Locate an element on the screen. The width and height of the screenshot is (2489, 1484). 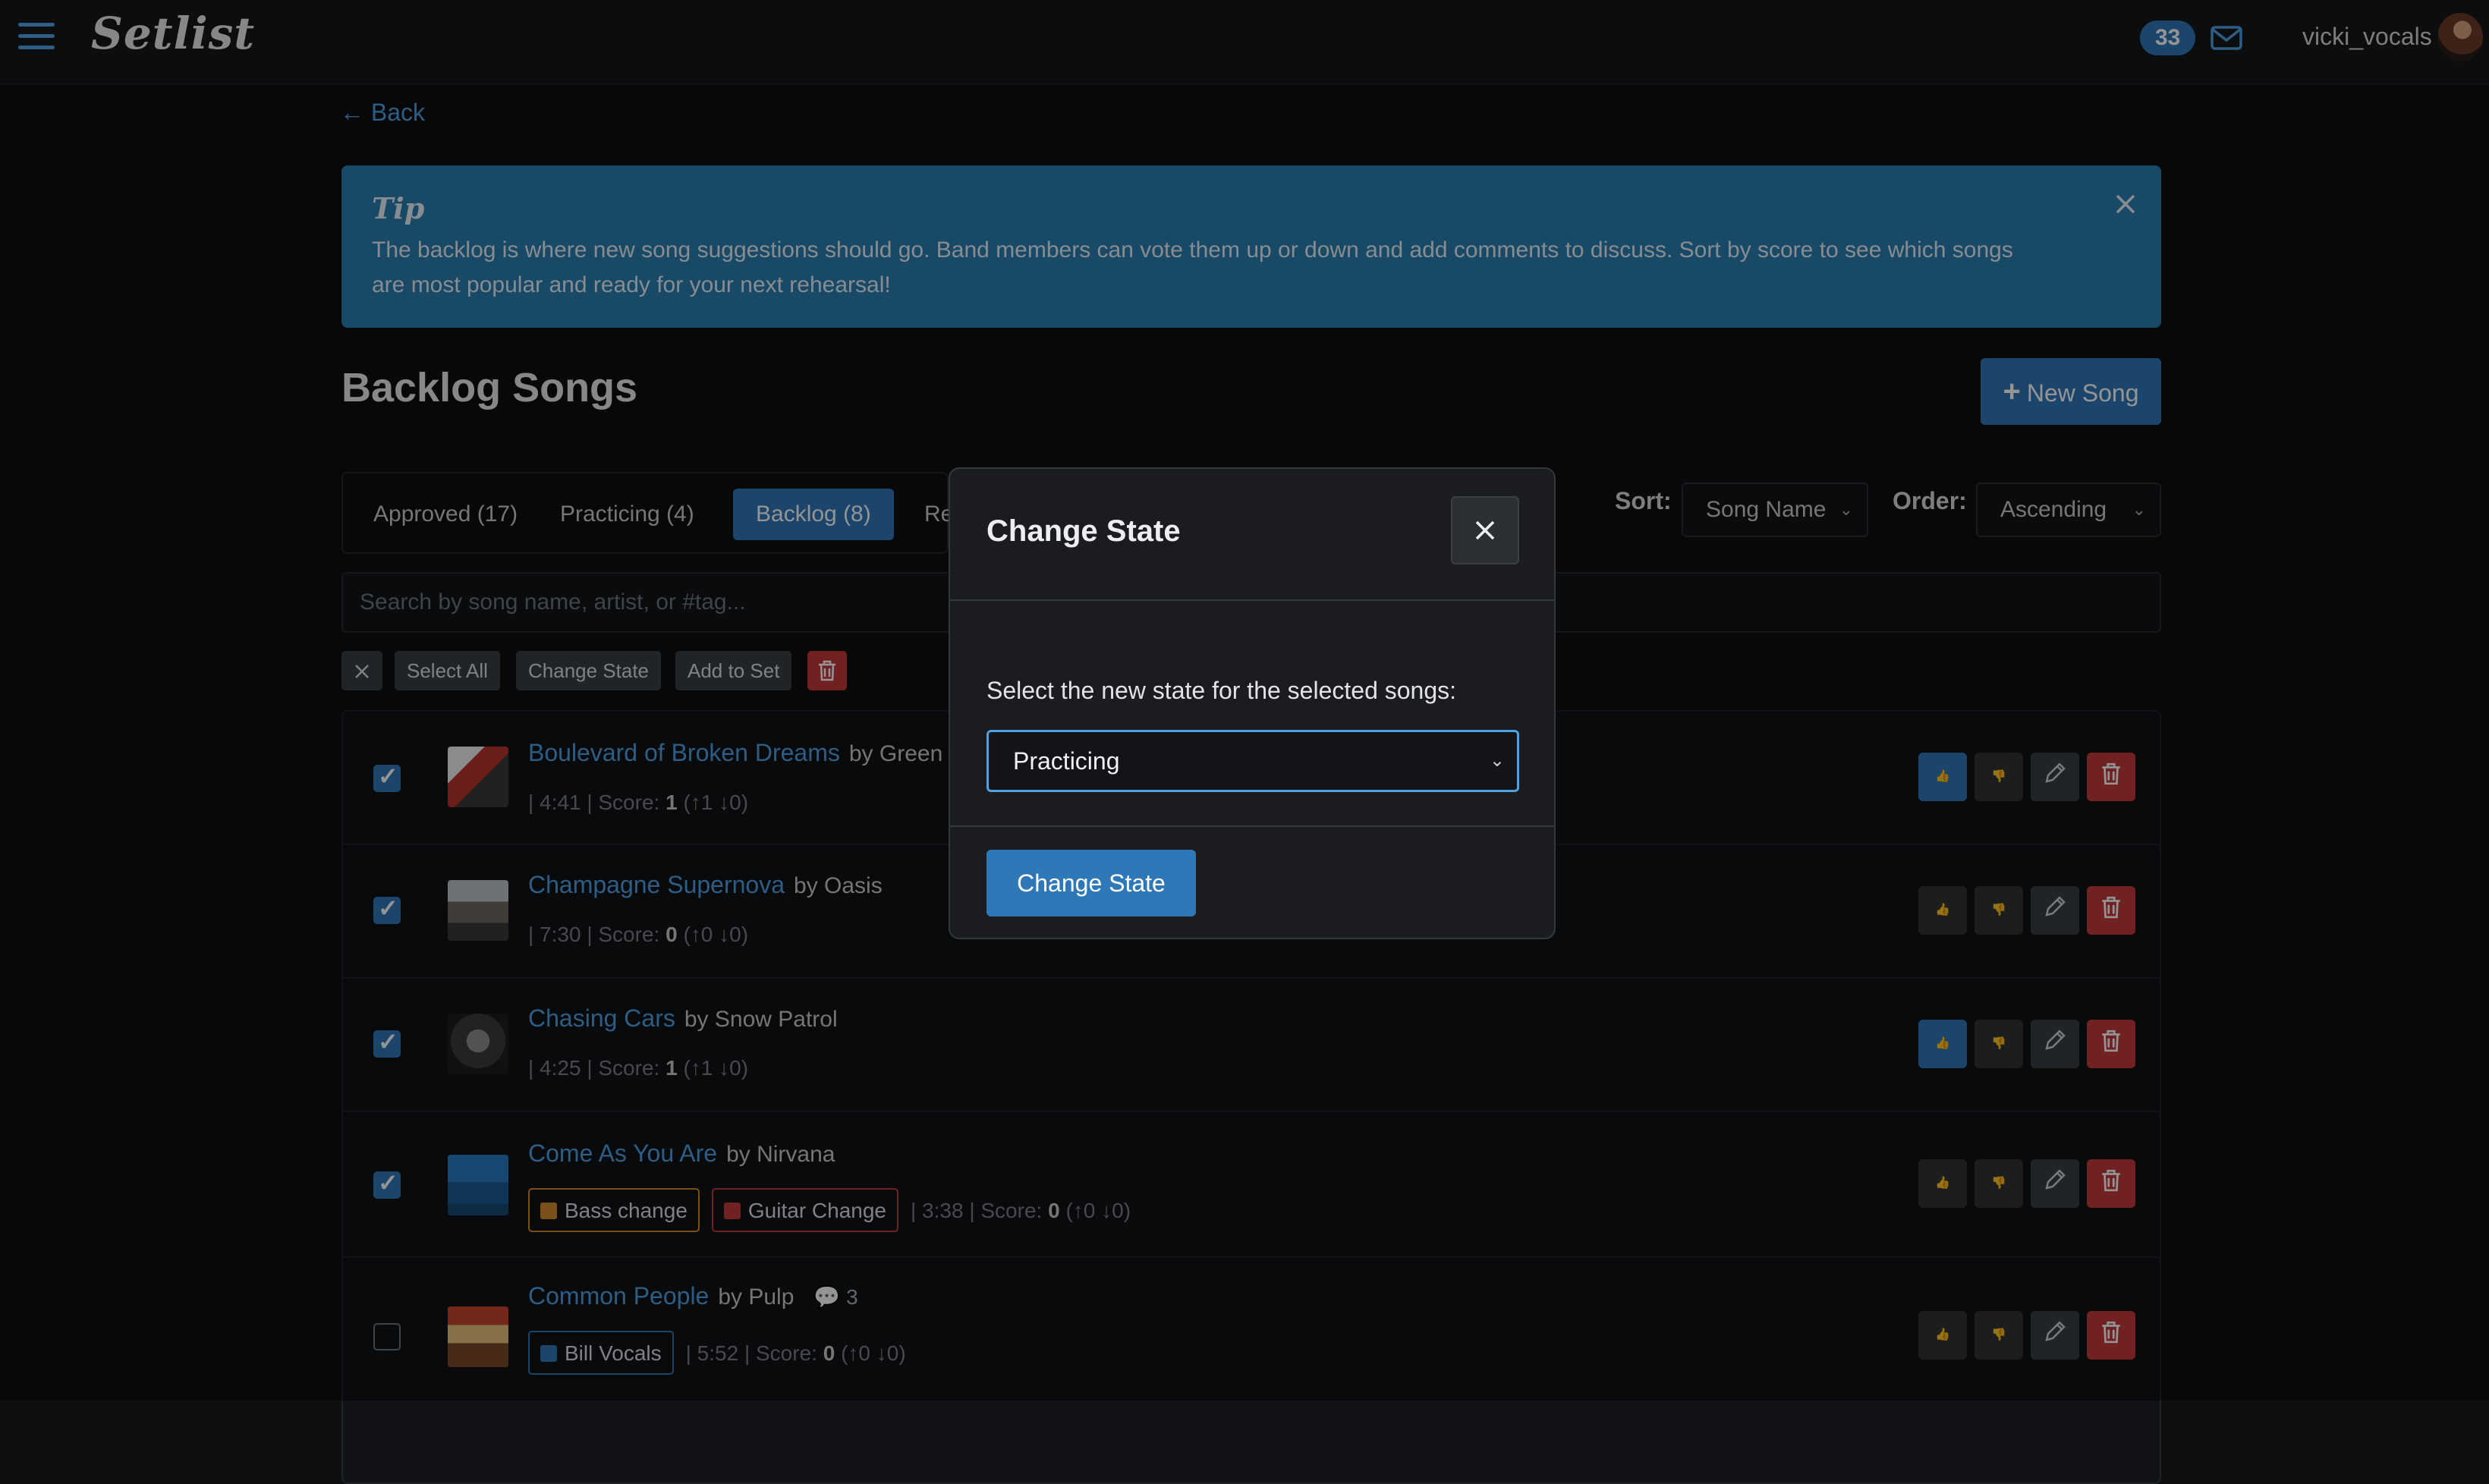
state-select: Practicing ⌄ is located at coordinates (1252, 761).